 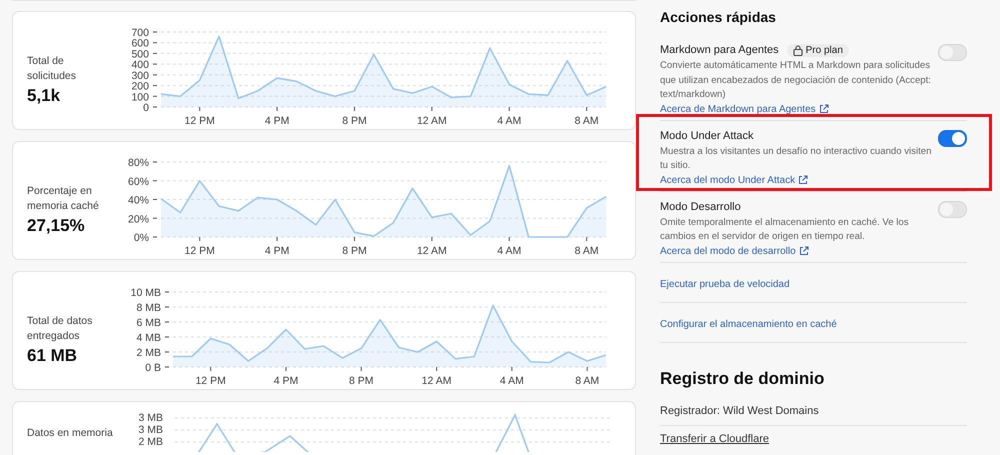 I want to click on y-axis-label: 8 MB, so click(x=148, y=308).